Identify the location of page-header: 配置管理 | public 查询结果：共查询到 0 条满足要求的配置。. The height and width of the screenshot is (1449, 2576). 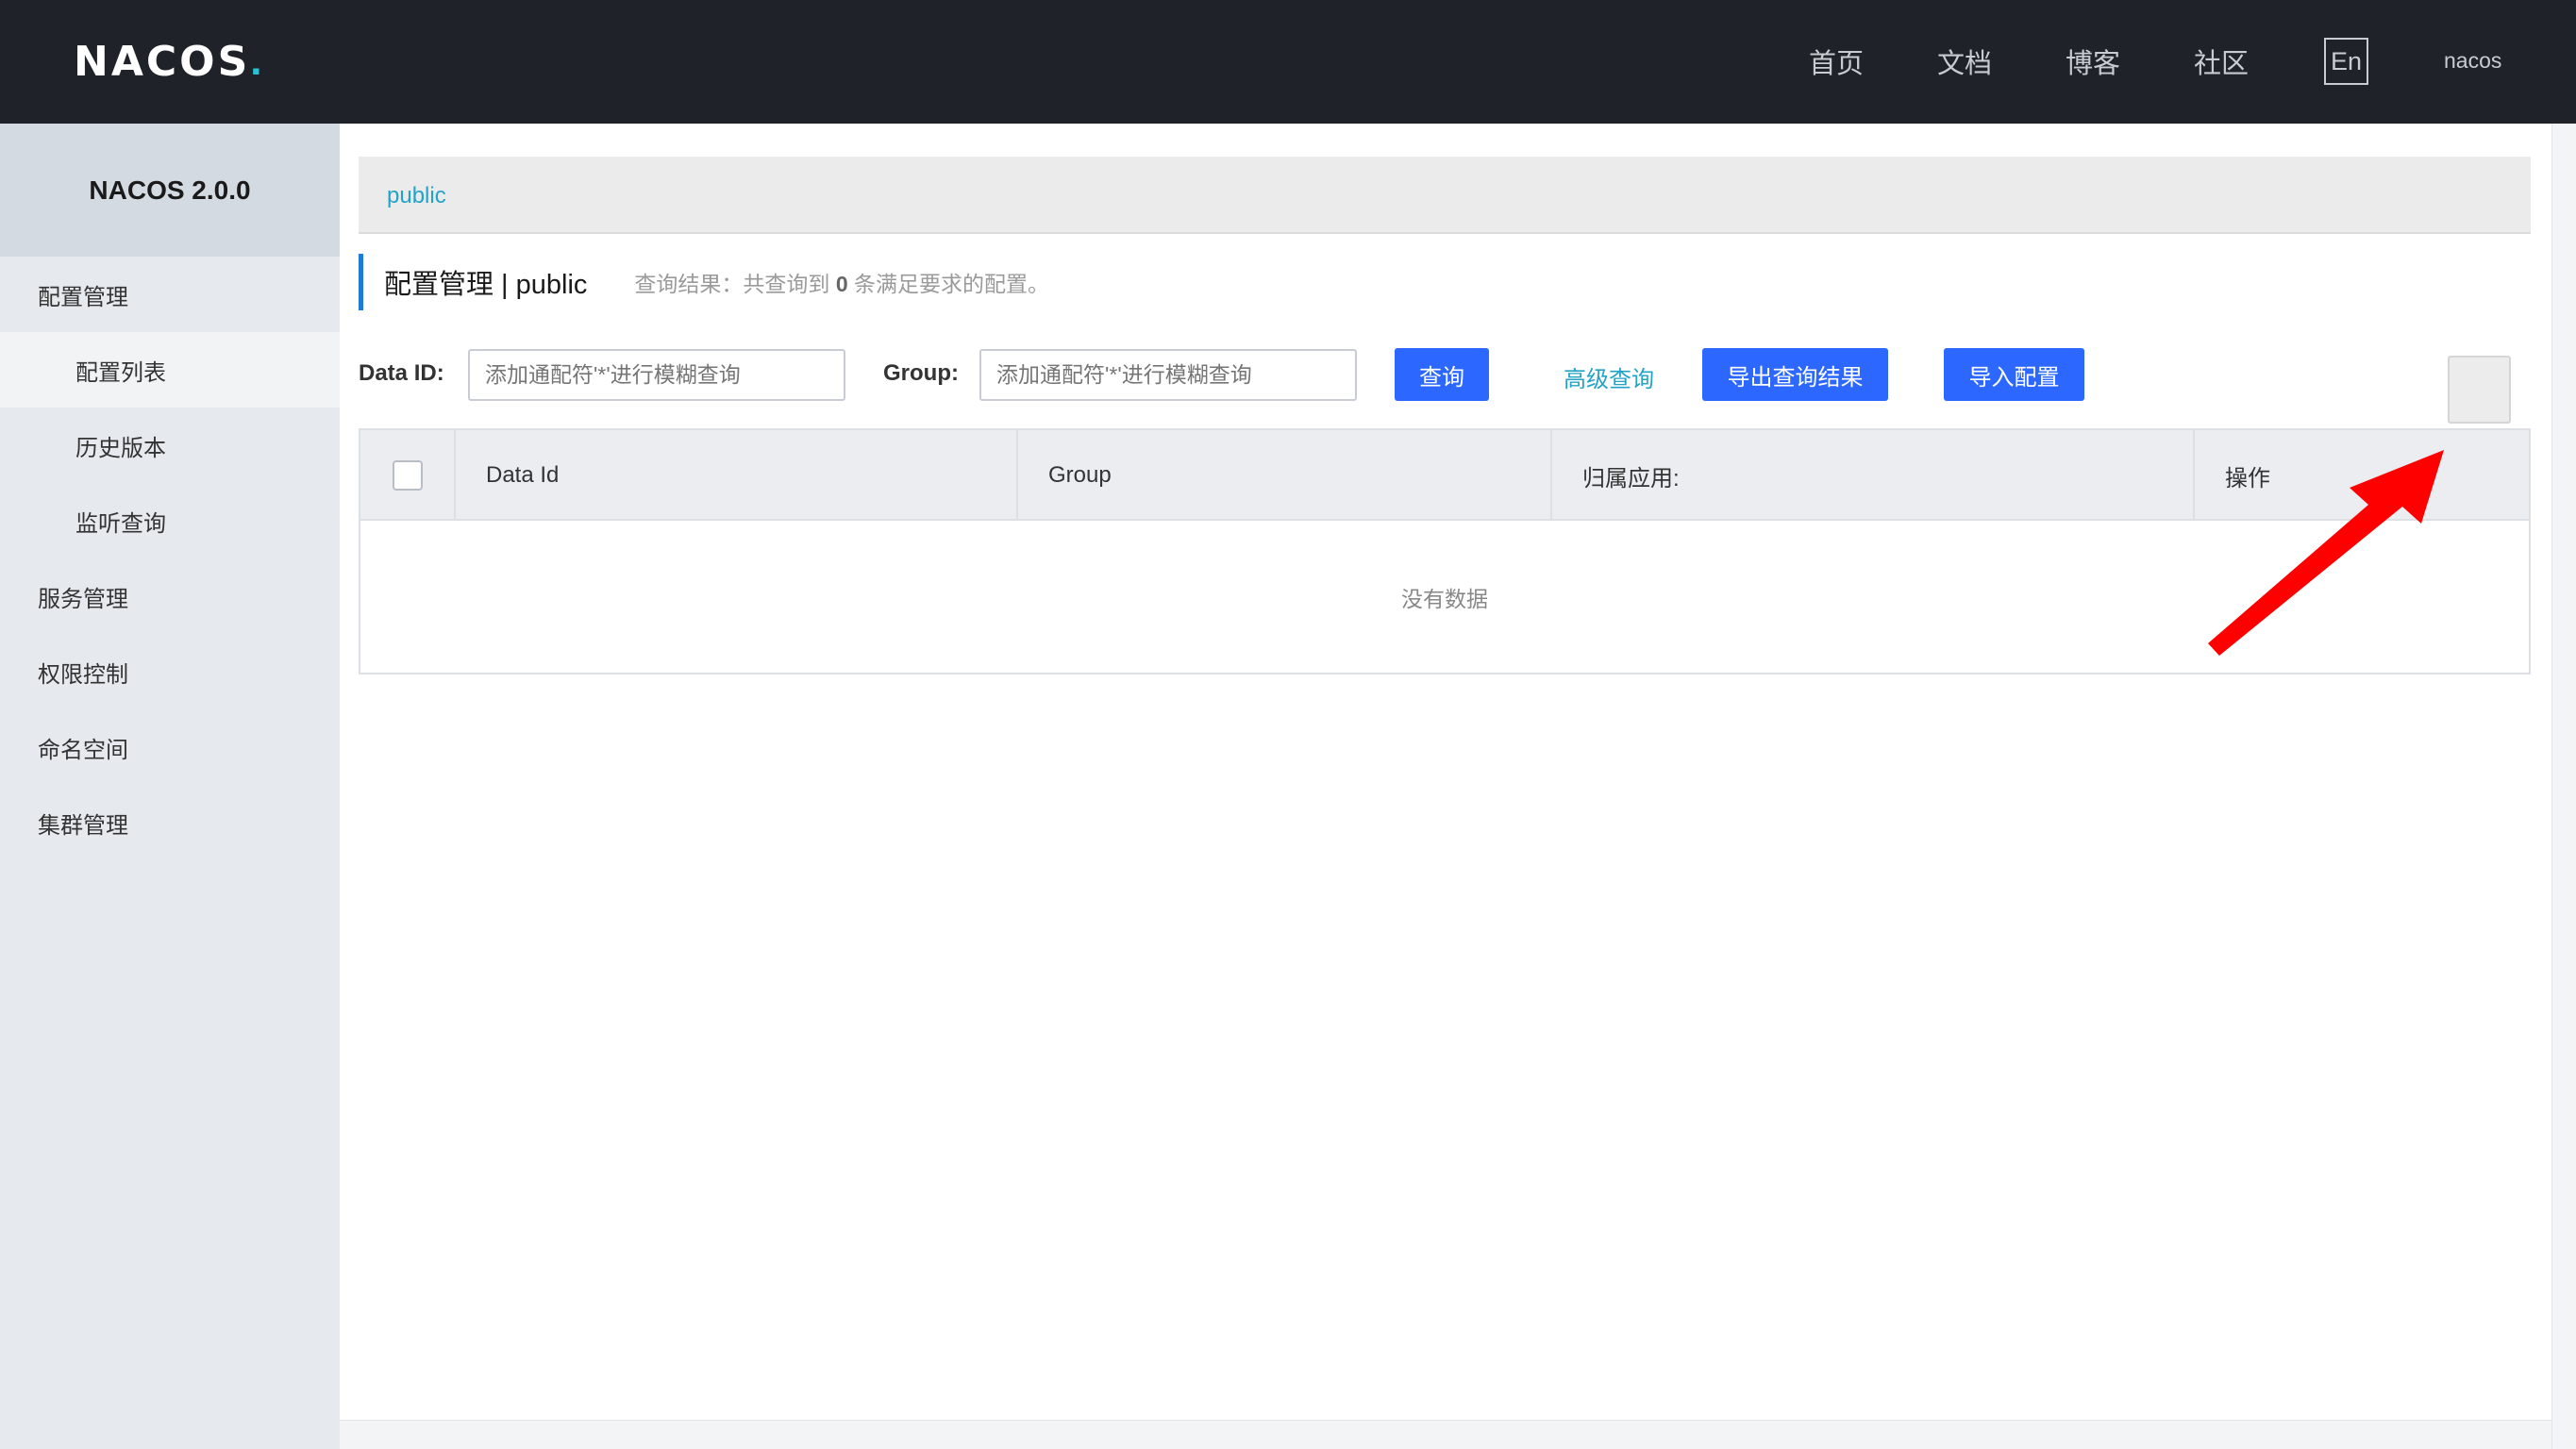
(704, 282).